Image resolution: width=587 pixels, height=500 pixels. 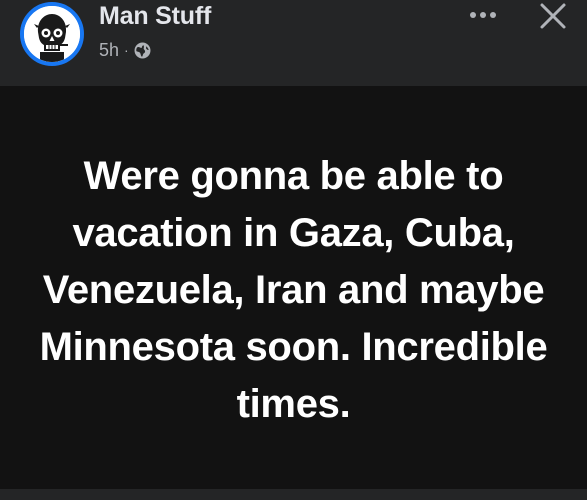 I want to click on post-meta: 5h ·, so click(x=125, y=50).